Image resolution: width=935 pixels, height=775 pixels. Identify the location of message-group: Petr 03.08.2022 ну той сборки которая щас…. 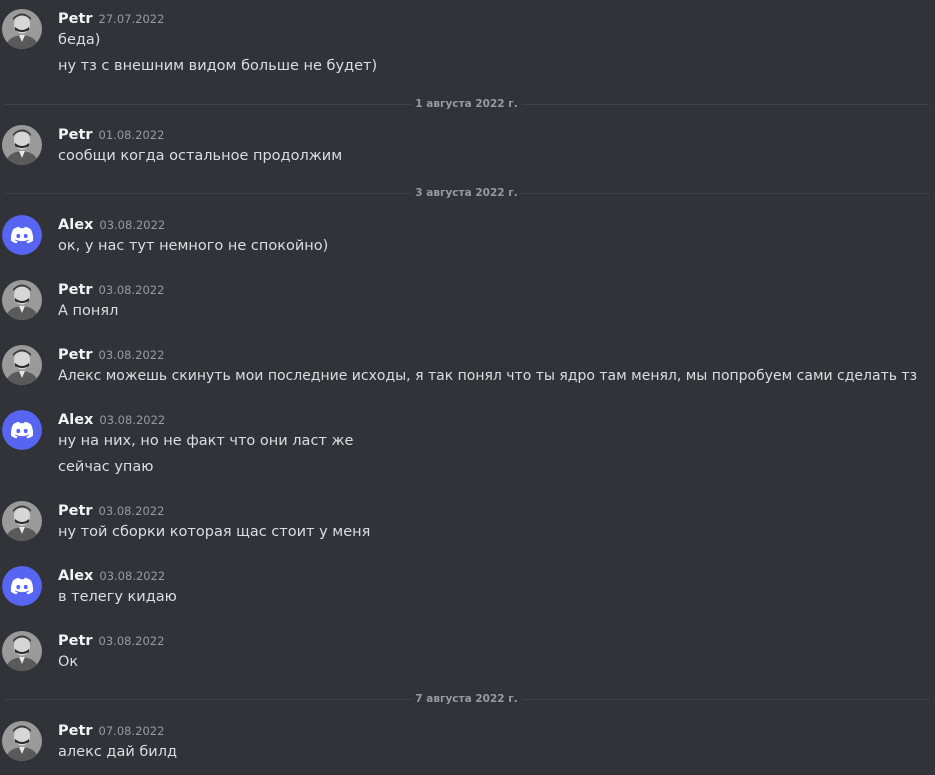
(467, 522).